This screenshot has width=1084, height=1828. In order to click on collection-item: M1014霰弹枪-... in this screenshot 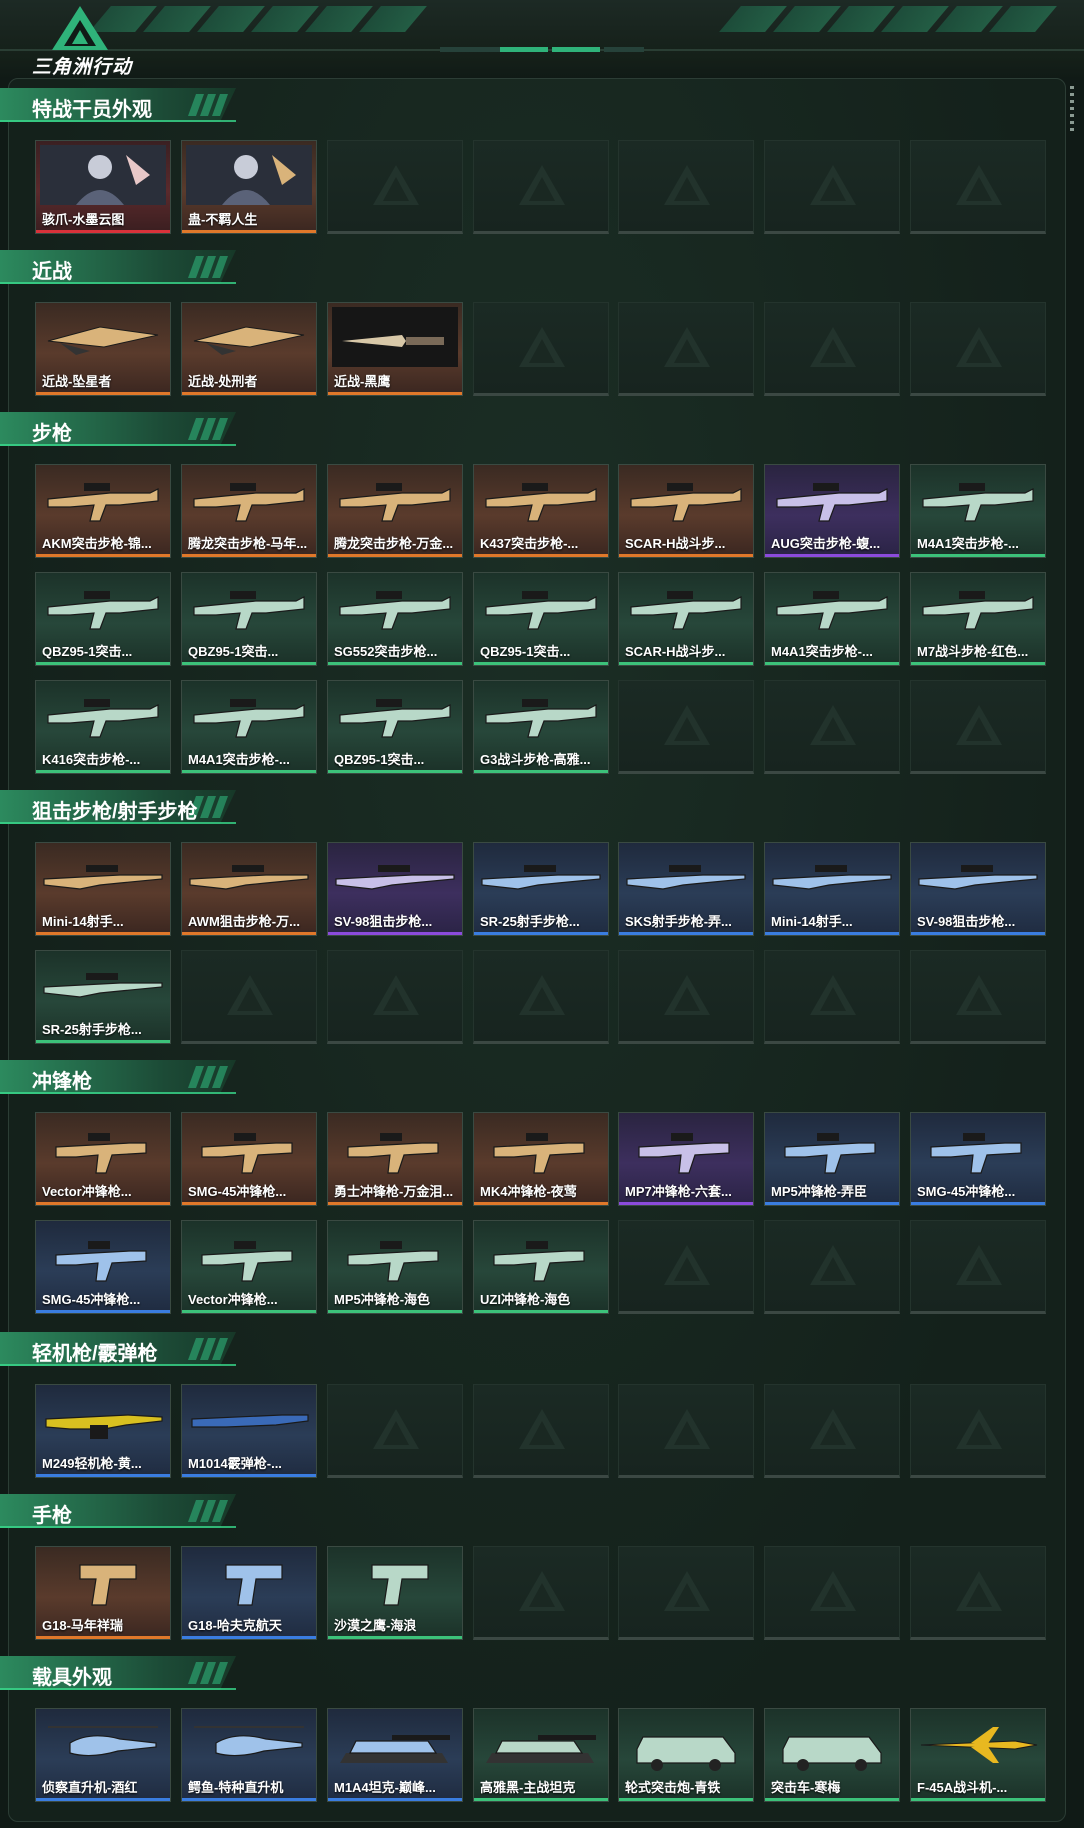, I will do `click(249, 1431)`.